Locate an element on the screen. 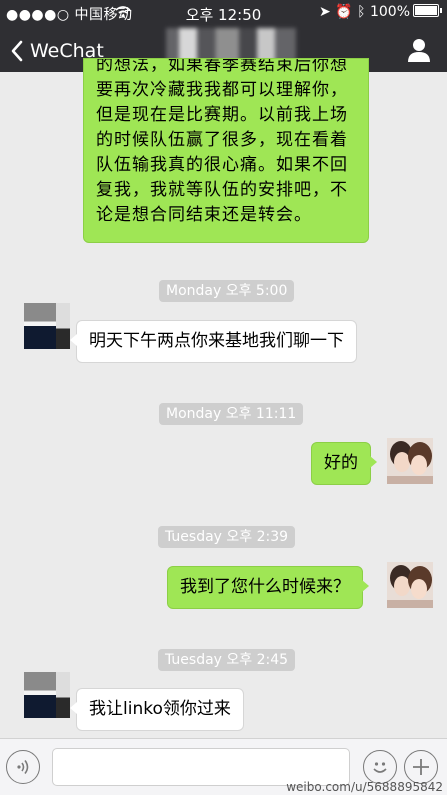 The width and height of the screenshot is (447, 795). person-icon is located at coordinates (419, 50).